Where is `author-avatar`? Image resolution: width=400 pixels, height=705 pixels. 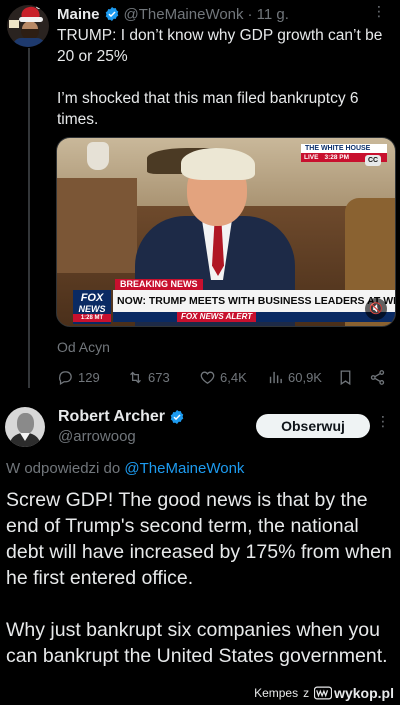
author-avatar is located at coordinates (28, 26).